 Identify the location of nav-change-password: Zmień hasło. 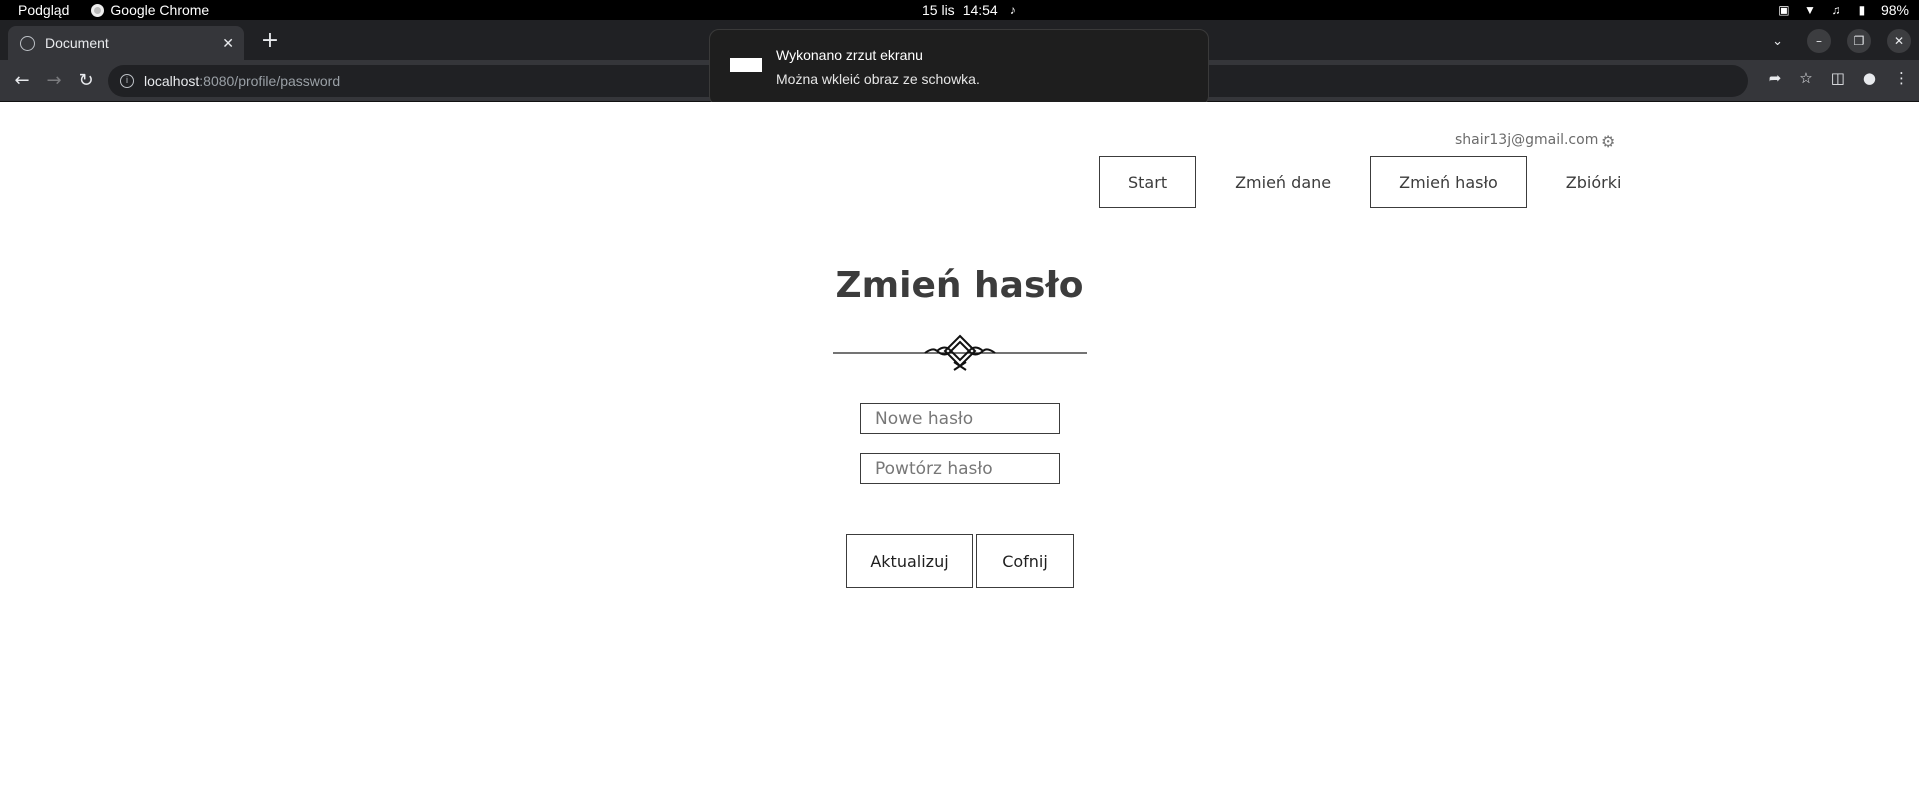
(1448, 182).